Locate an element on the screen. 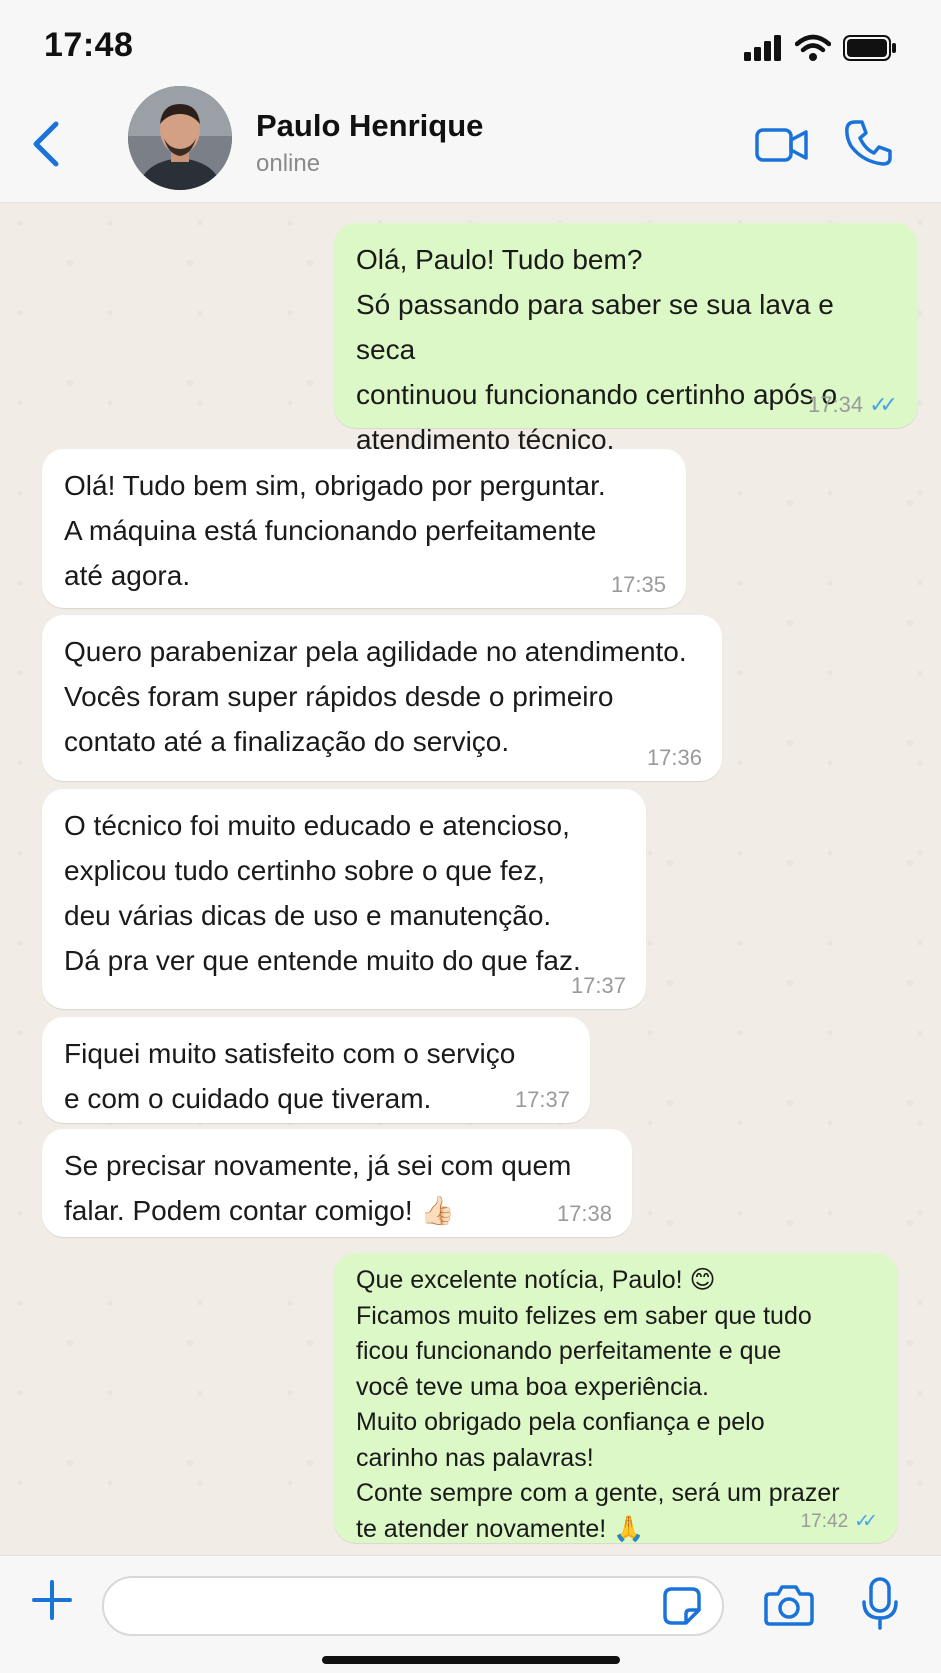  status-bar: 17:48 is located at coordinates (470, 45).